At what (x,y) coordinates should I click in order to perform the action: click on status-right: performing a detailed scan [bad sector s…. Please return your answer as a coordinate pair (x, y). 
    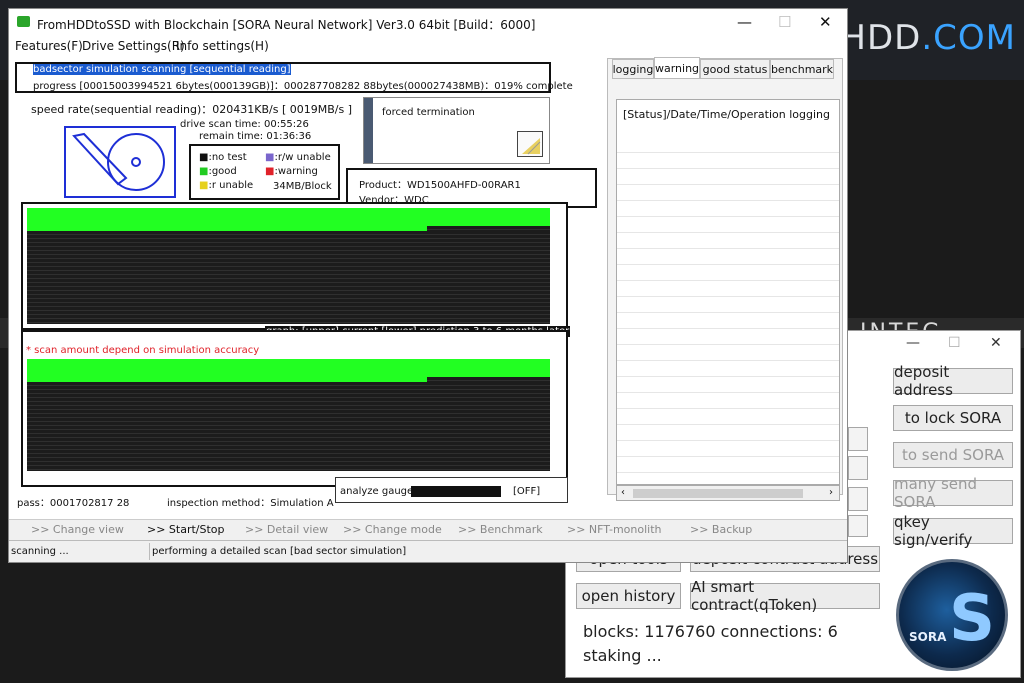
    Looking at the image, I should click on (279, 551).